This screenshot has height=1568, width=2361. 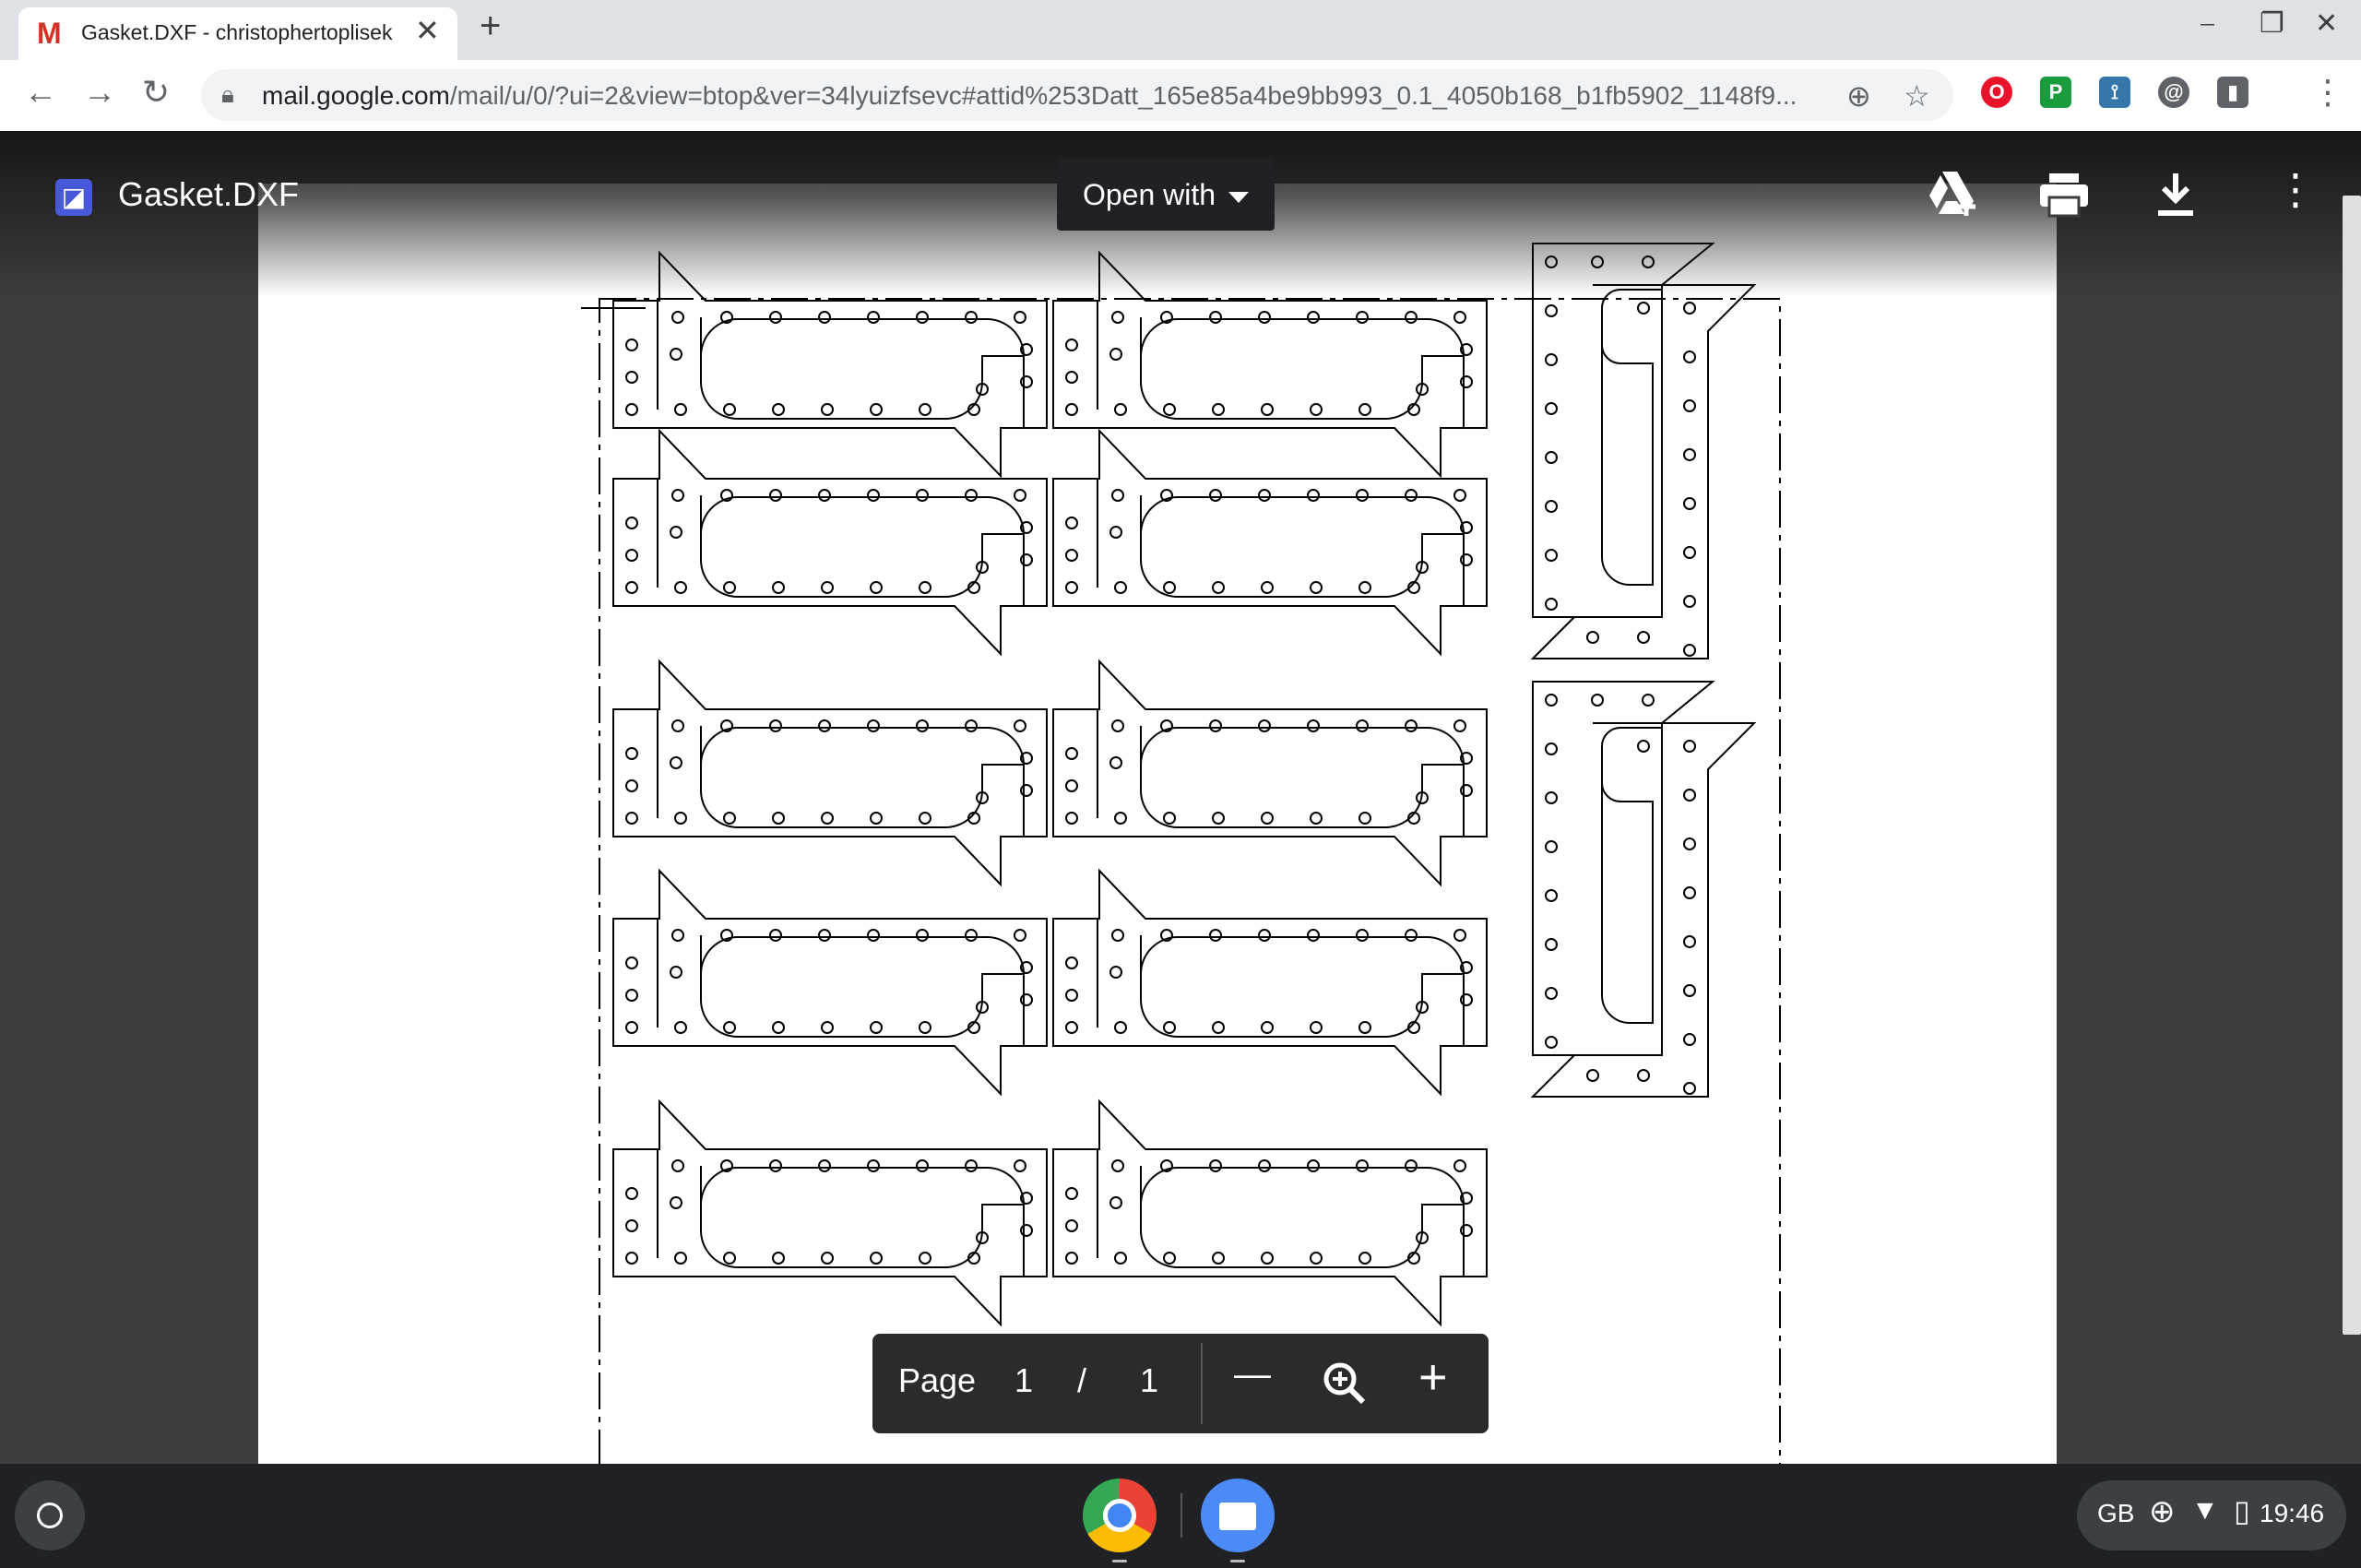 What do you see at coordinates (2114, 92) in the screenshot?
I see `python-extension-icon: ⟟` at bounding box center [2114, 92].